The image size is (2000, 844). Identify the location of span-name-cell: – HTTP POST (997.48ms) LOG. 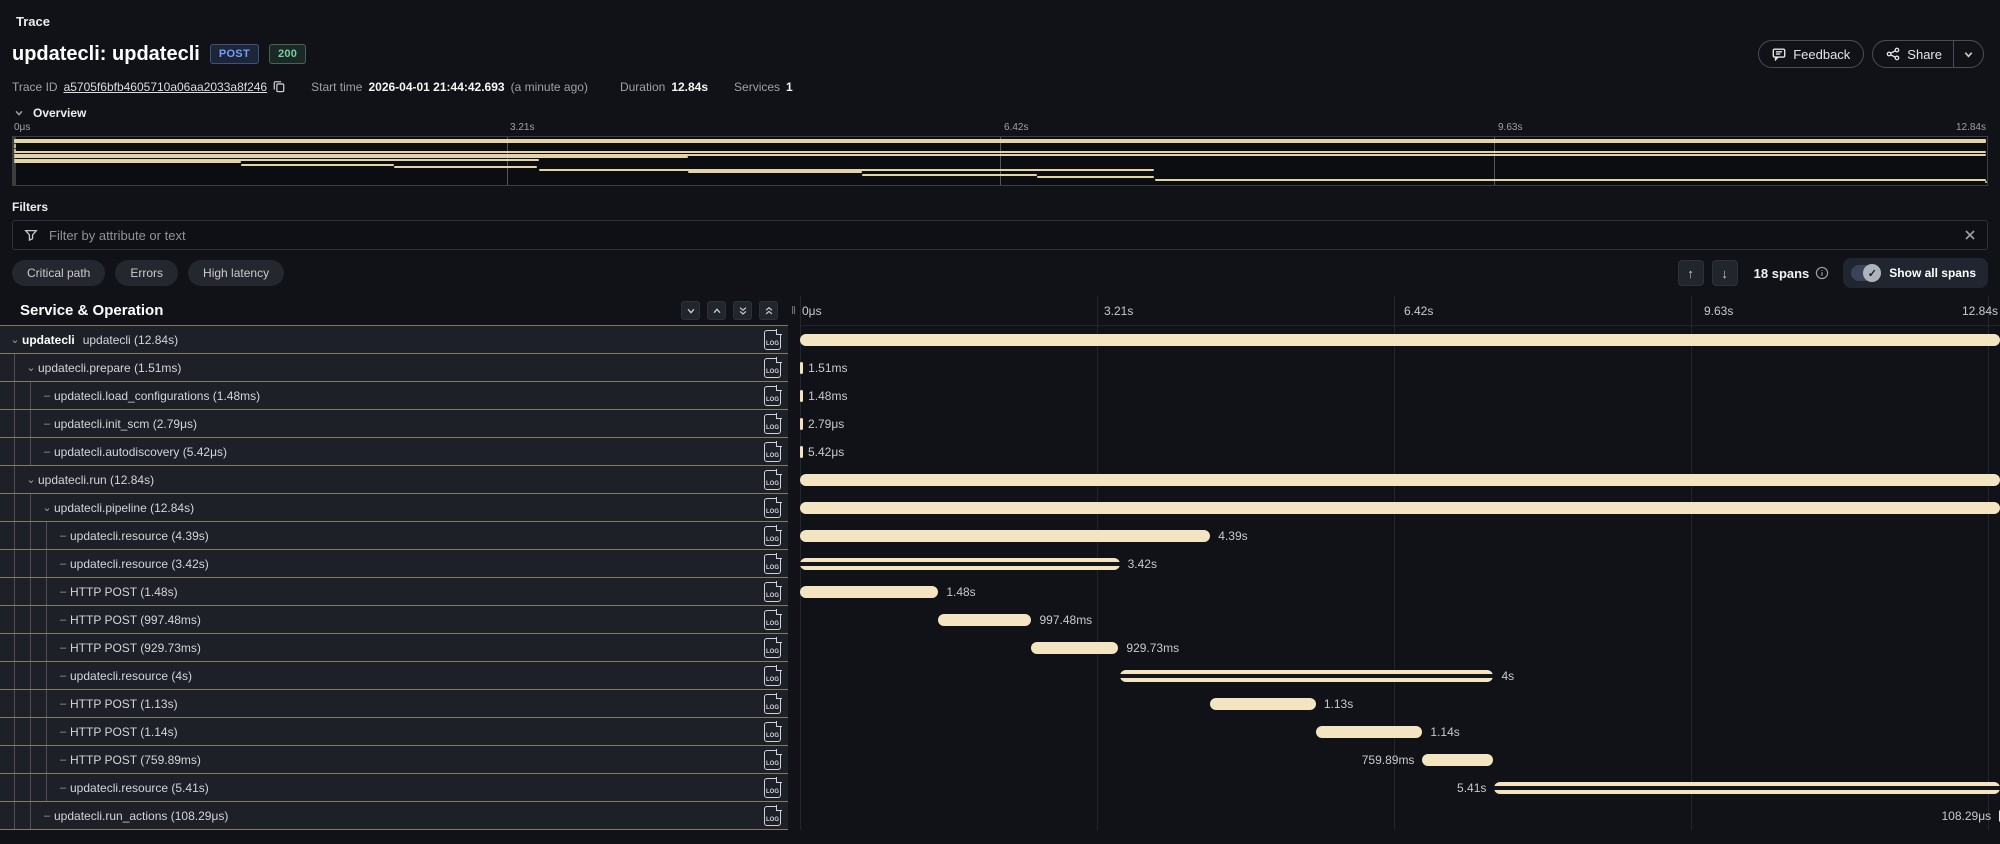
(394, 620).